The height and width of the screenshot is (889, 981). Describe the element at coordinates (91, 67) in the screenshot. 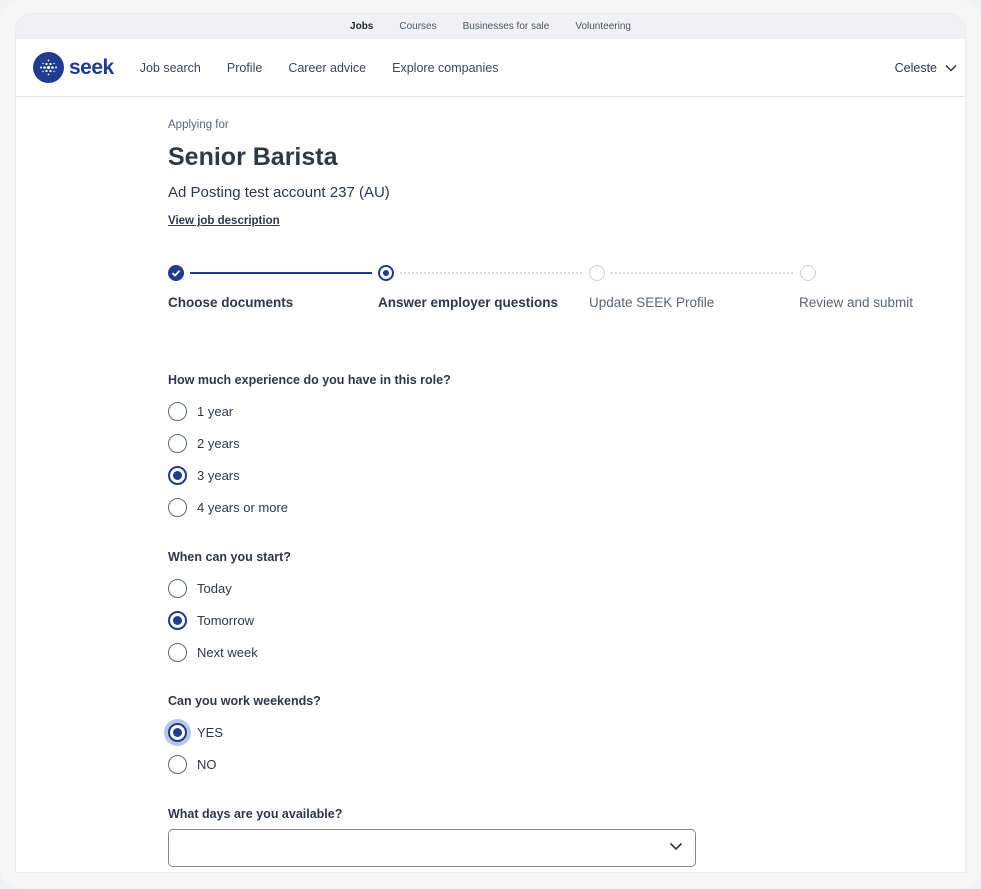

I see `seek-logo-text: seek` at that location.